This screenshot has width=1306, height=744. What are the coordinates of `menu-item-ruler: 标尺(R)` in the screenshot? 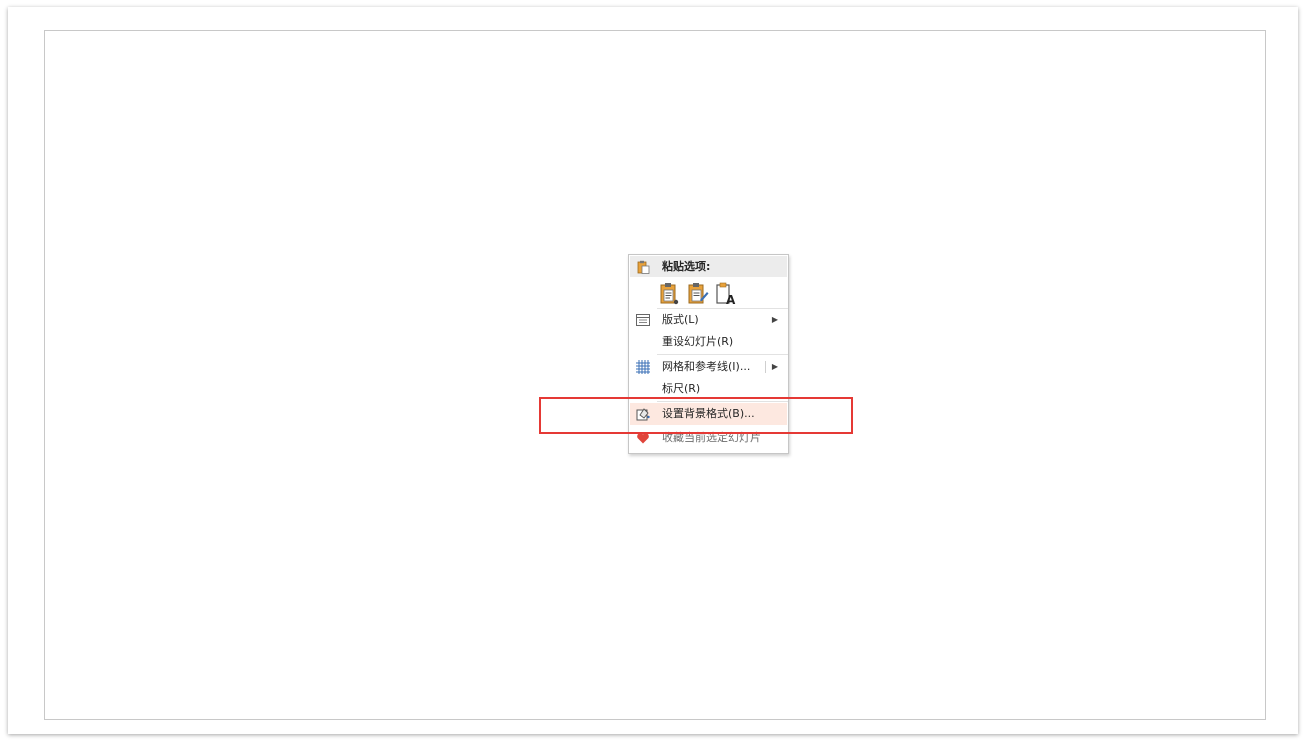 It's located at (708, 389).